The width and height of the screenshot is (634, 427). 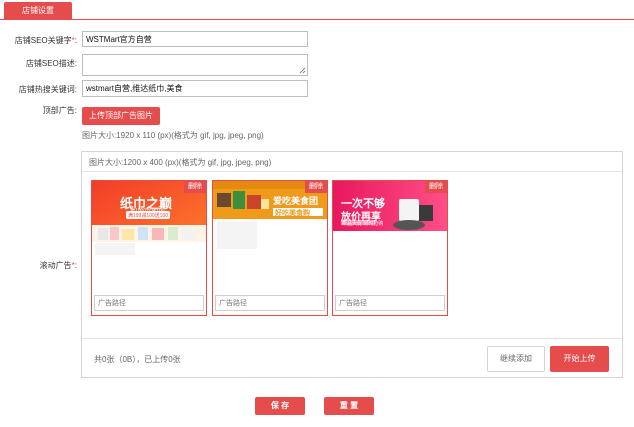 What do you see at coordinates (352, 358) in the screenshot?
I see `uploader-footer: 共0张（0B），已上传0张 继续添加 开始上传` at bounding box center [352, 358].